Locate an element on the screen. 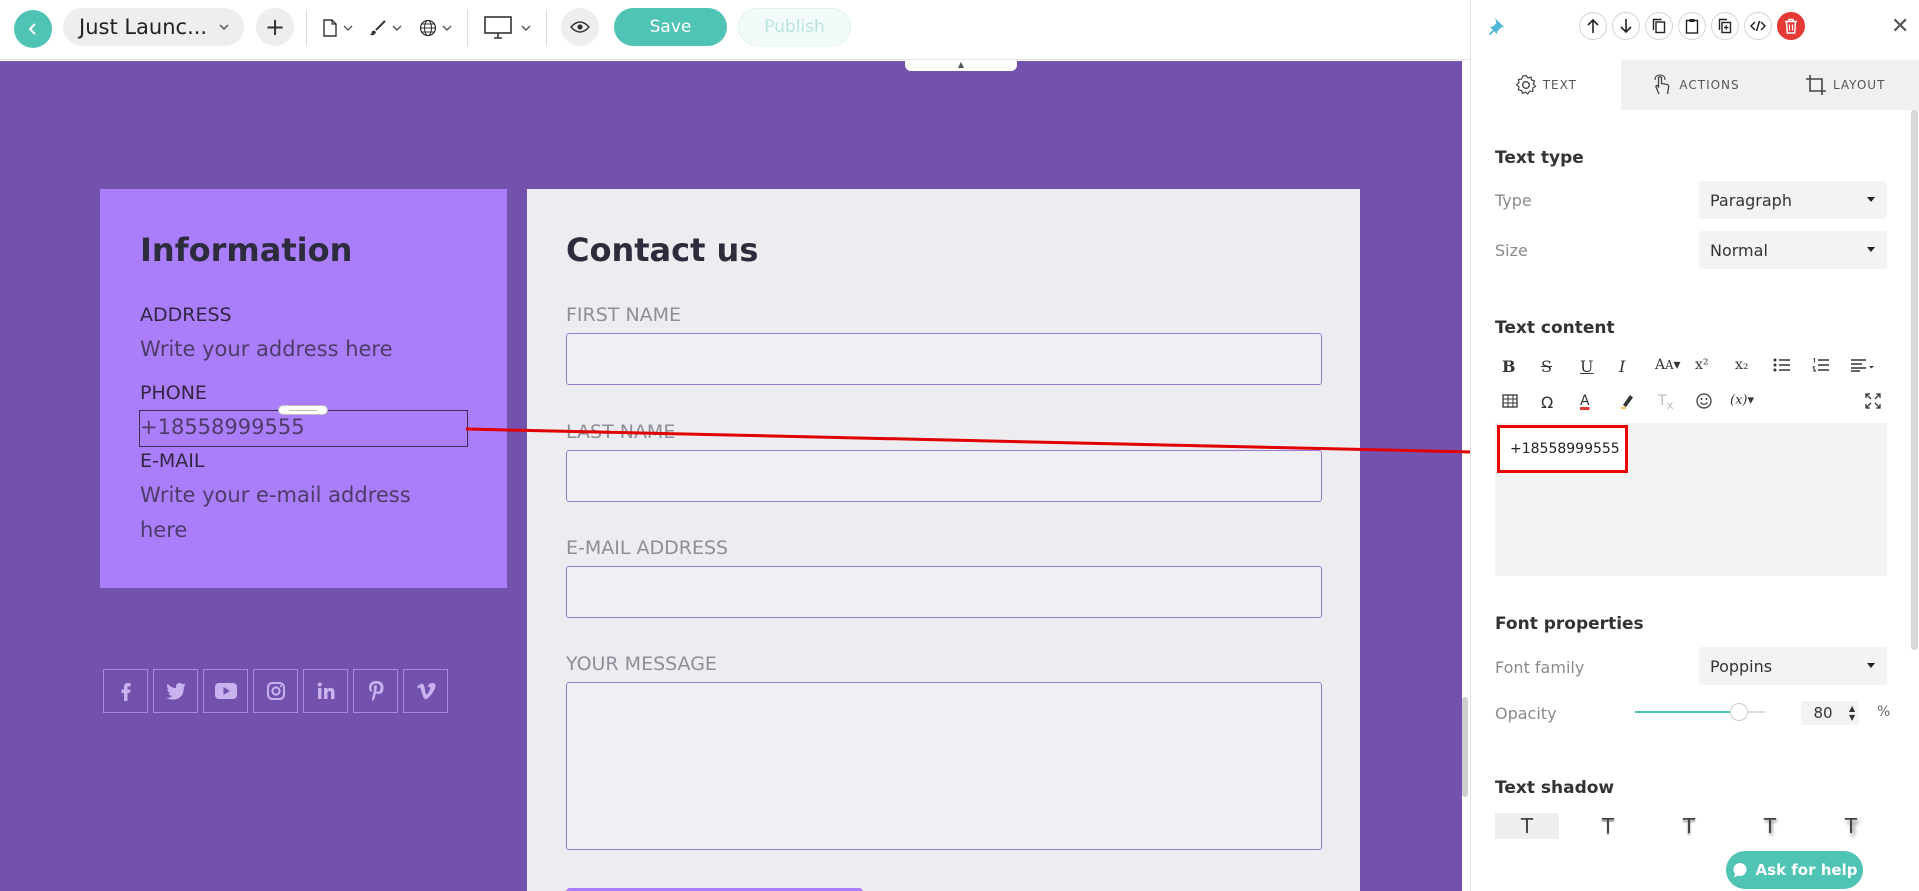 This screenshot has height=891, width=1919. numbered-list-icon is located at coordinates (1821, 366).